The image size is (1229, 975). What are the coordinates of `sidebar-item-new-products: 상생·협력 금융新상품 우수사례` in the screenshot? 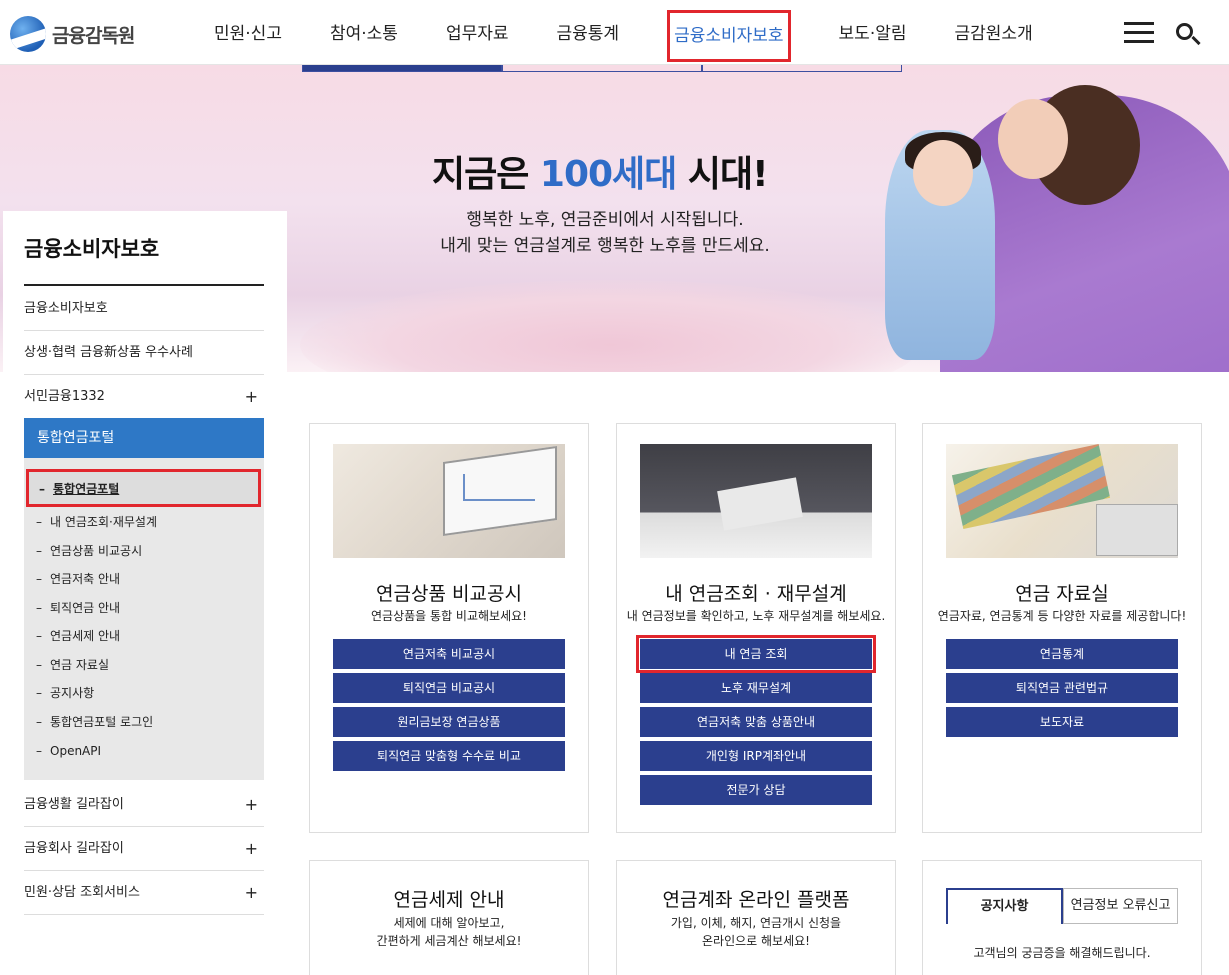 It's located at (144, 353).